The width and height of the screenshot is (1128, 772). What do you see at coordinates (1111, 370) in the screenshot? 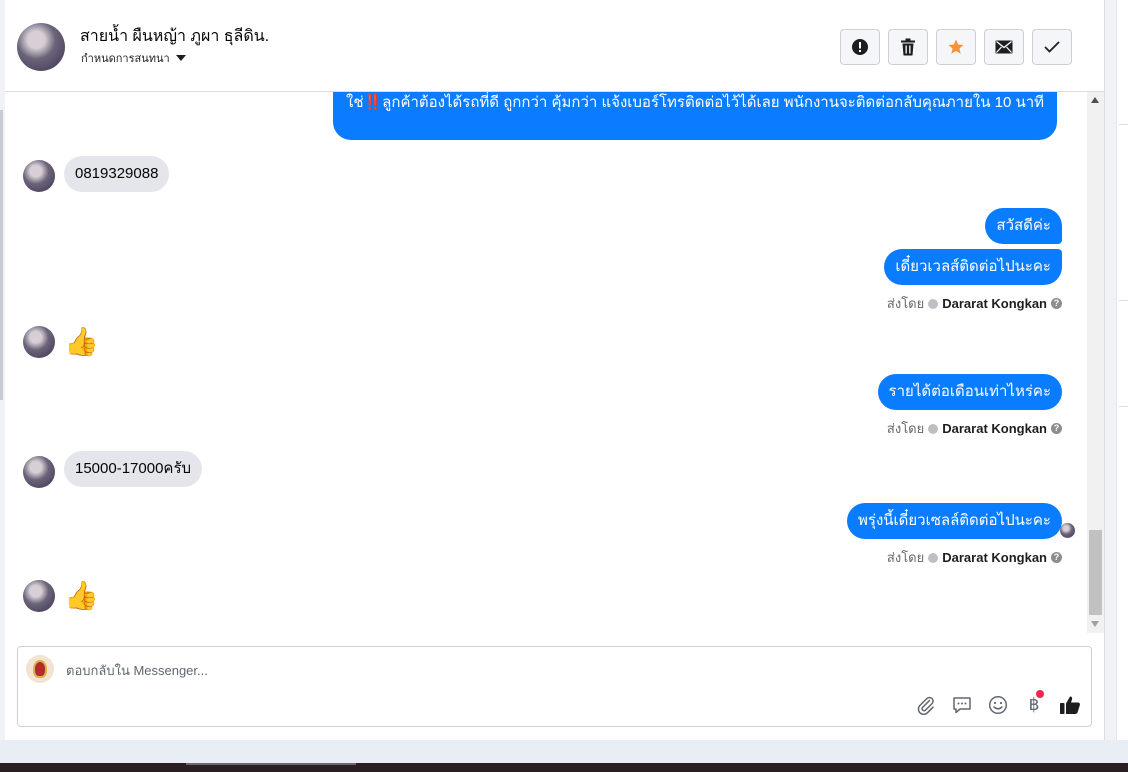
I see `right-scrollbar-track` at bounding box center [1111, 370].